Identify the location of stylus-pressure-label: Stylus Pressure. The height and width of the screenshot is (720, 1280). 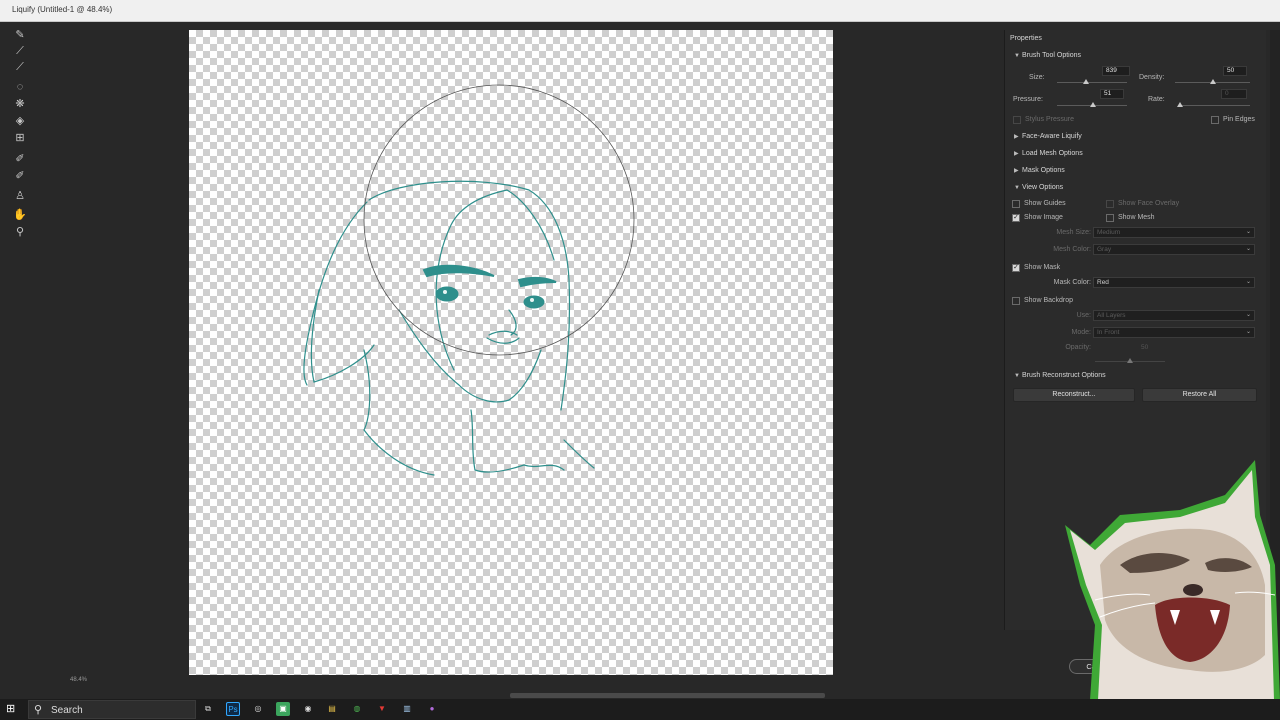
(1050, 119).